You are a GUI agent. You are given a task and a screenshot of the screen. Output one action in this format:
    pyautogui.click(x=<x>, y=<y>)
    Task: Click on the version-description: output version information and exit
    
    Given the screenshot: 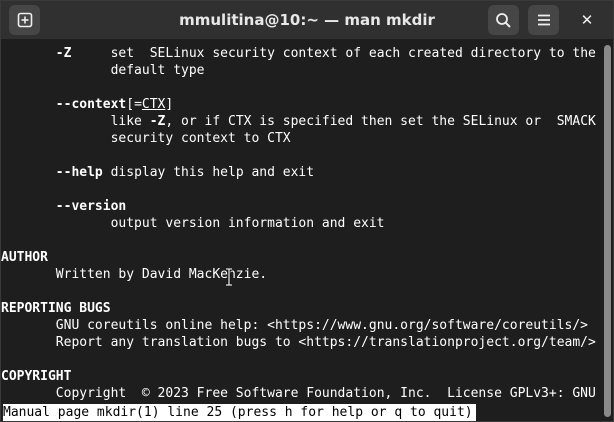 What is the action you would take?
    pyautogui.click(x=247, y=223)
    